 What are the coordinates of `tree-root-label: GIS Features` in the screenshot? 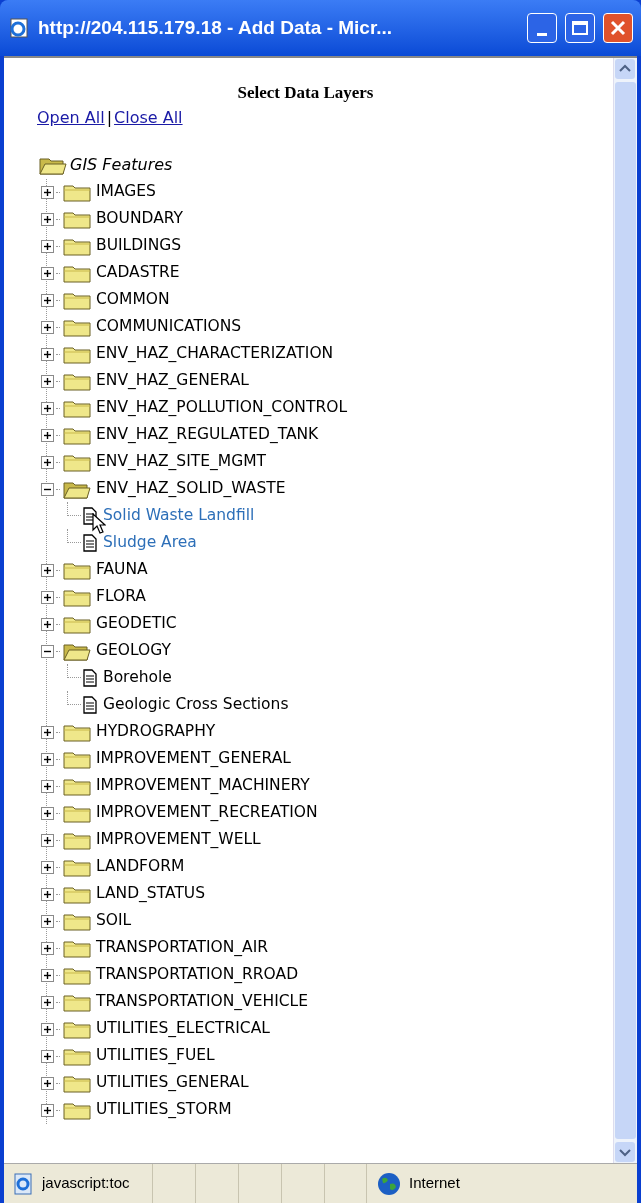 It's located at (121, 165).